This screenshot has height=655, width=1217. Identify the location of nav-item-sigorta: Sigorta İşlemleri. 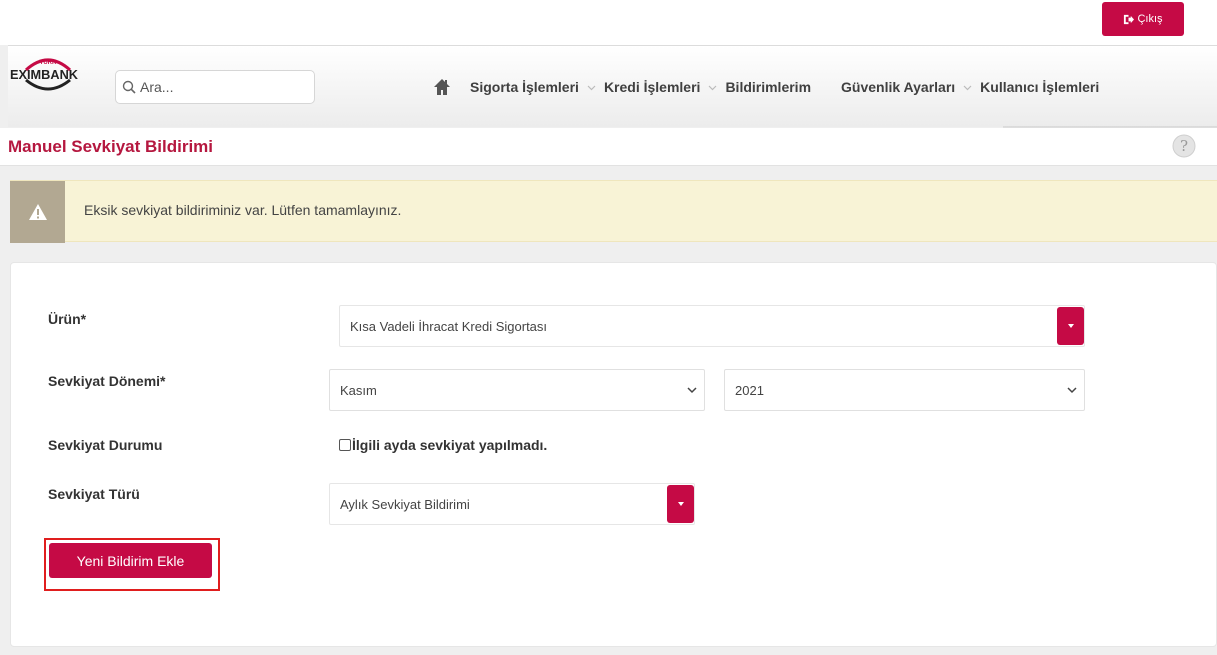
(537, 87).